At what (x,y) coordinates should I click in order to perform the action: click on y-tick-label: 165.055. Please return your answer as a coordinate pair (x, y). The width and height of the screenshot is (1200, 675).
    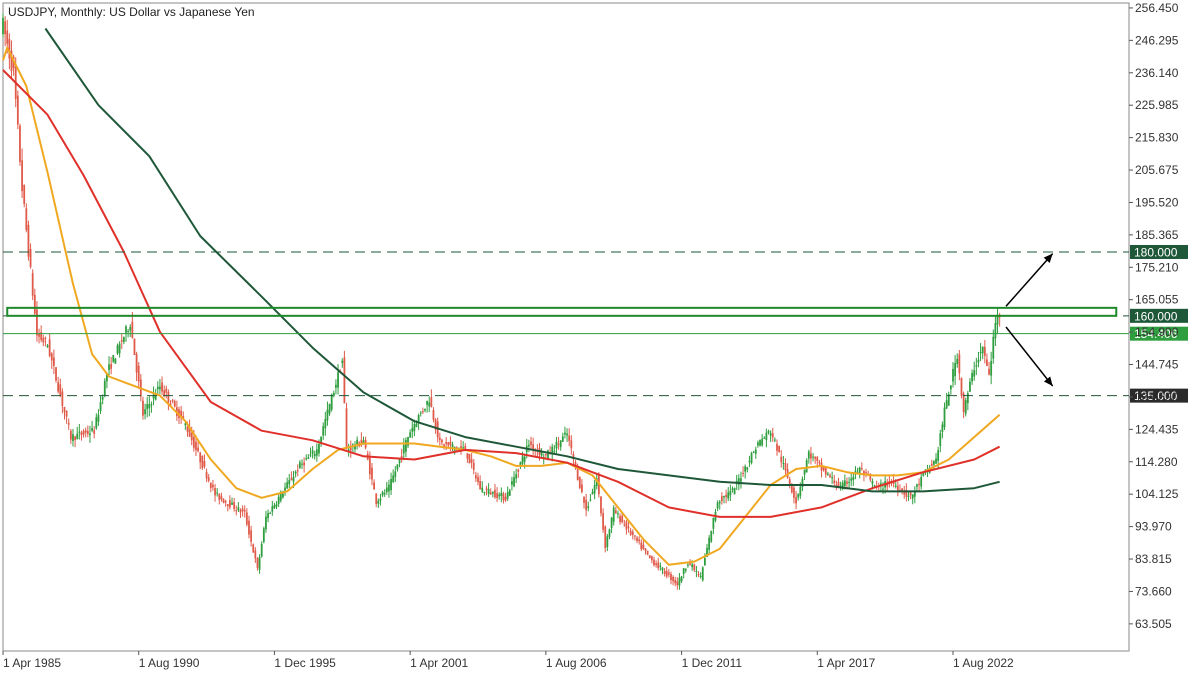
    Looking at the image, I should click on (1157, 300).